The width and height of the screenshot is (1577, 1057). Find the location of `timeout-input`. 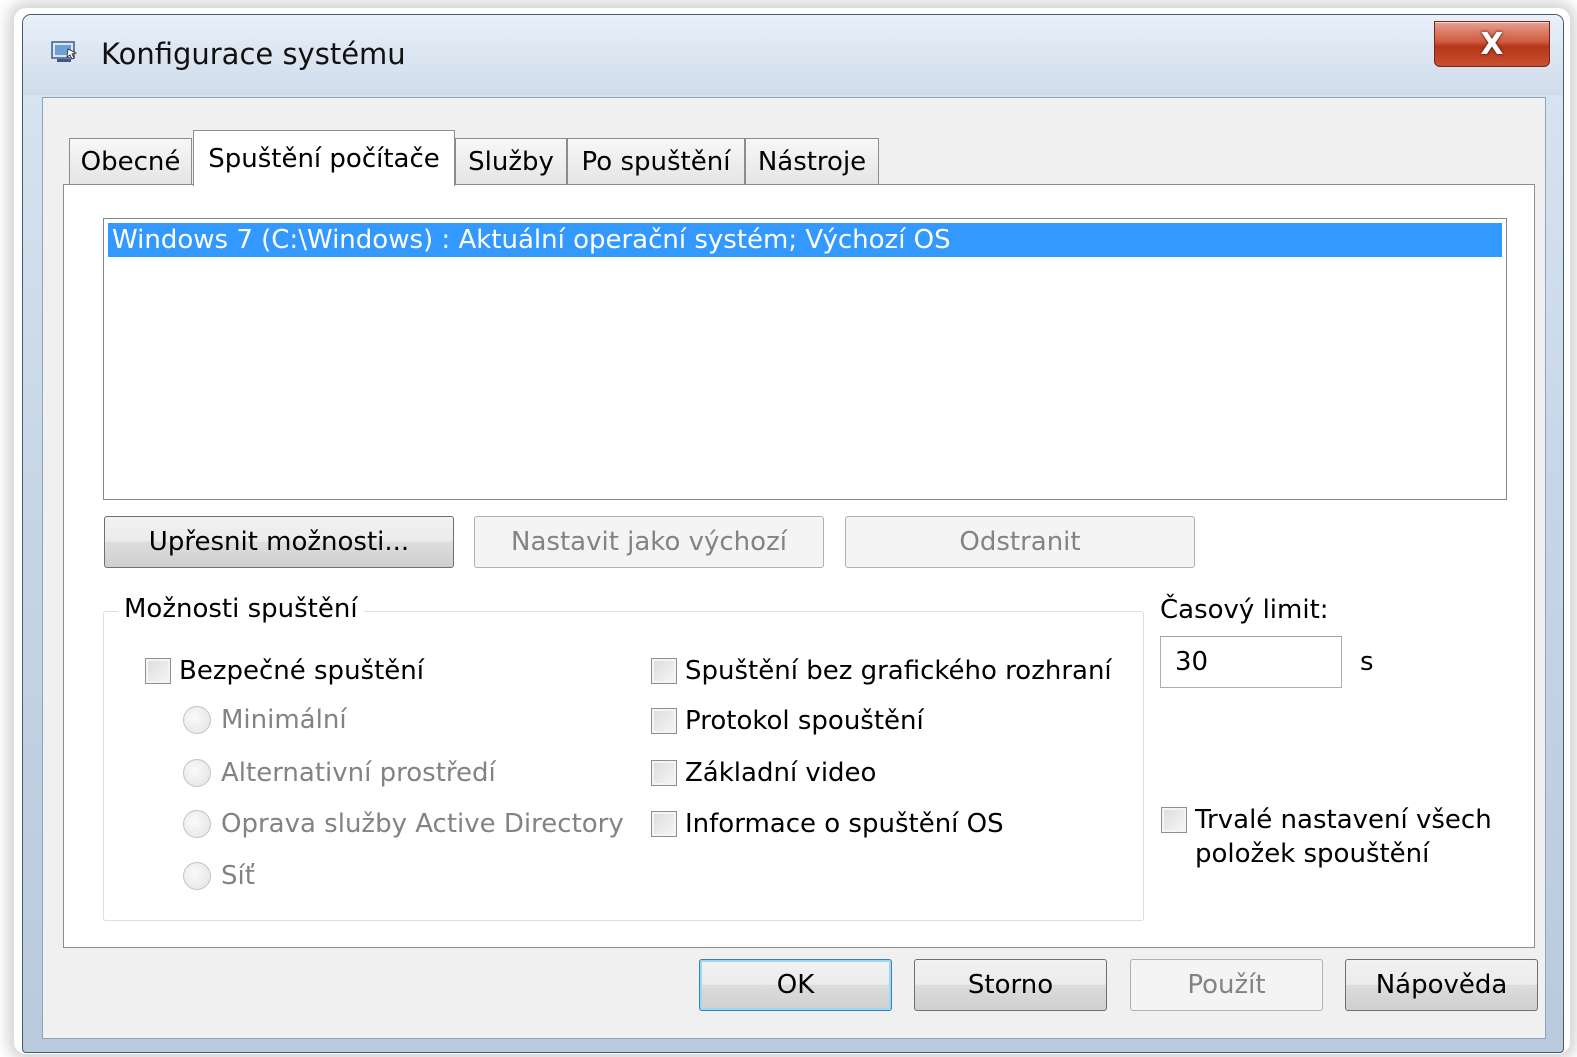

timeout-input is located at coordinates (1251, 662).